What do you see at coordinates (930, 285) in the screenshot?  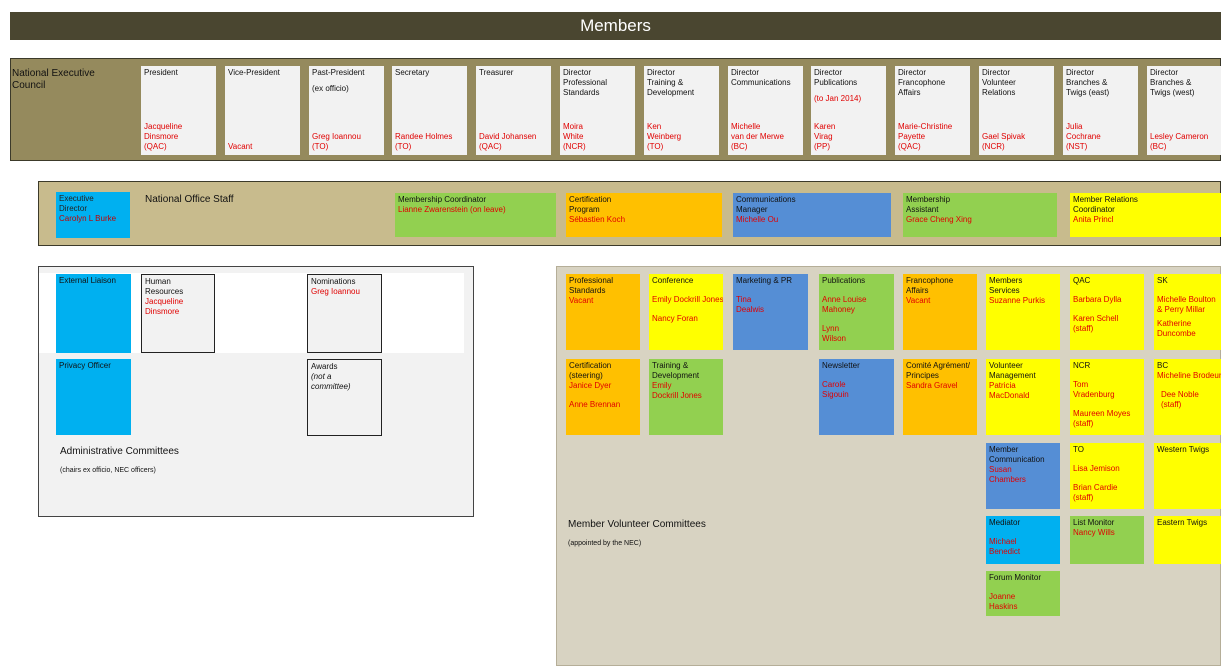 I see `mvc-box-title: Francophone Affairs` at bounding box center [930, 285].